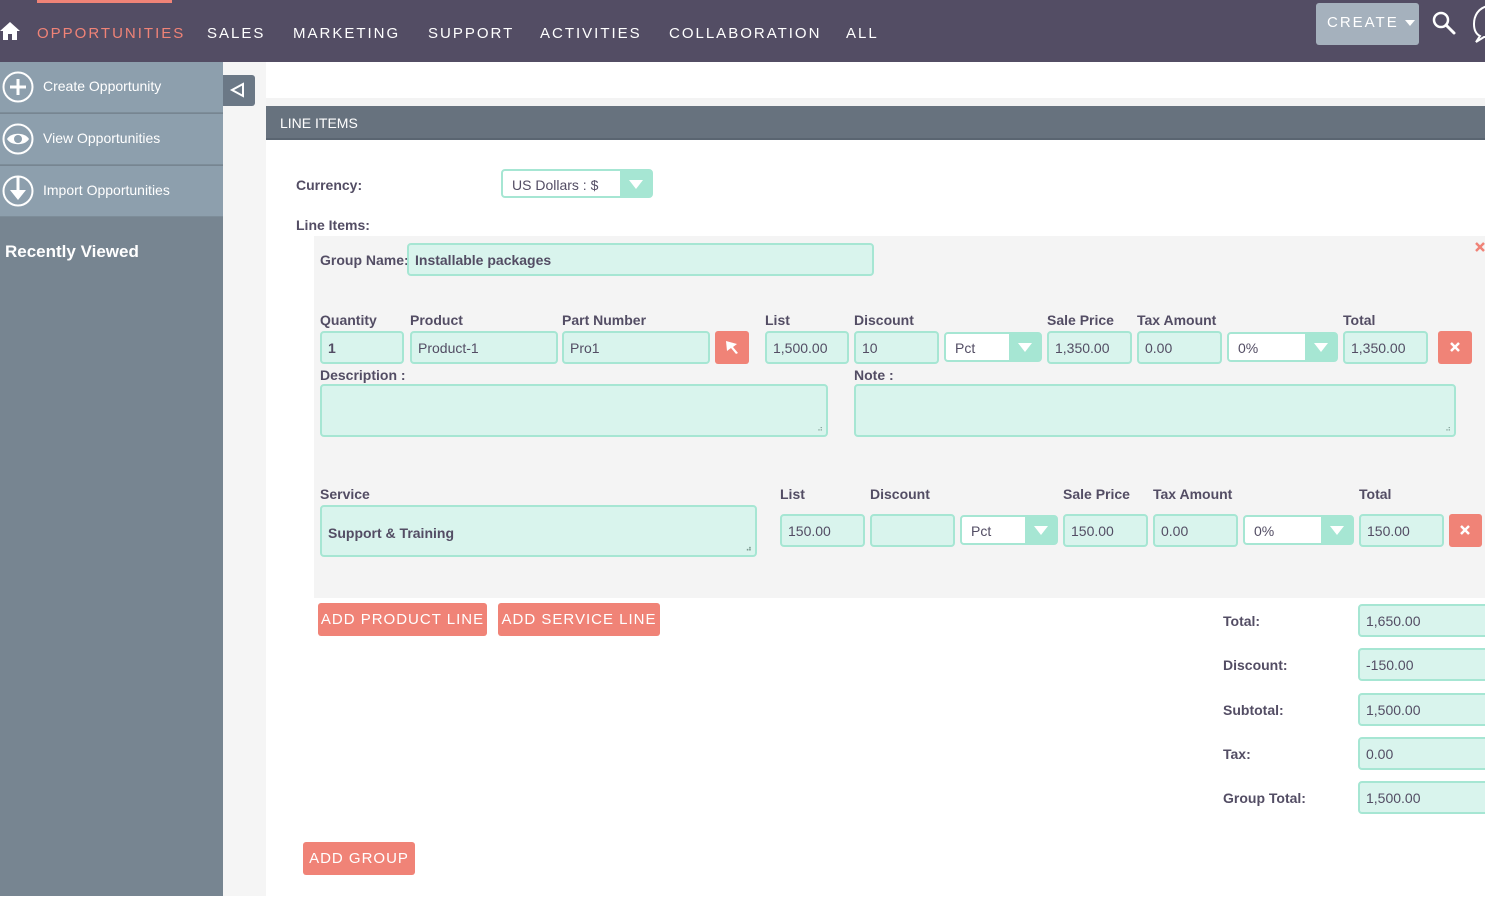 Image resolution: width=1485 pixels, height=918 pixels. Describe the element at coordinates (1421, 753) in the screenshot. I see `totals-tax-value: 0.00` at that location.